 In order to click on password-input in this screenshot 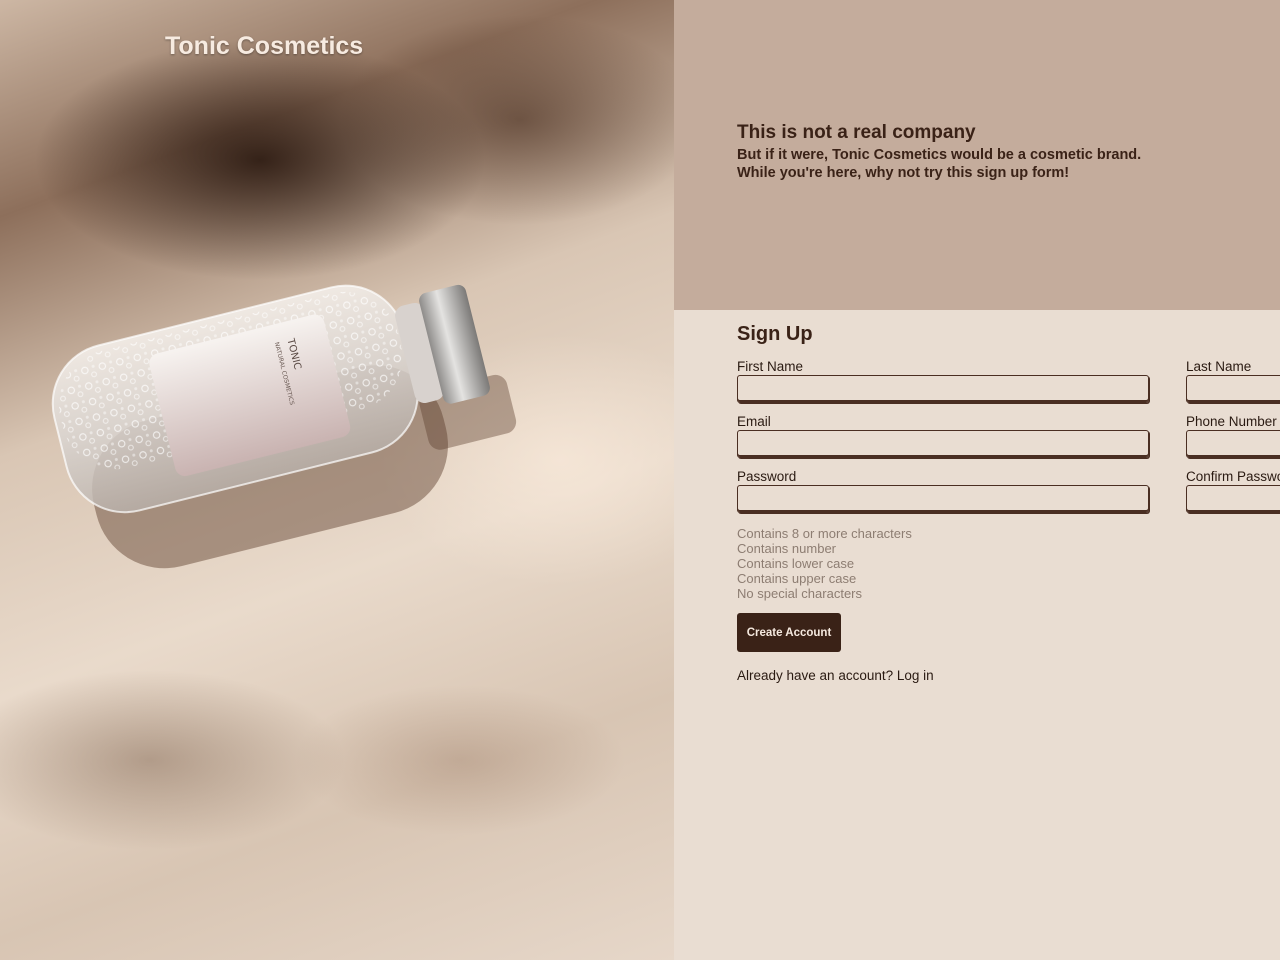, I will do `click(943, 499)`.